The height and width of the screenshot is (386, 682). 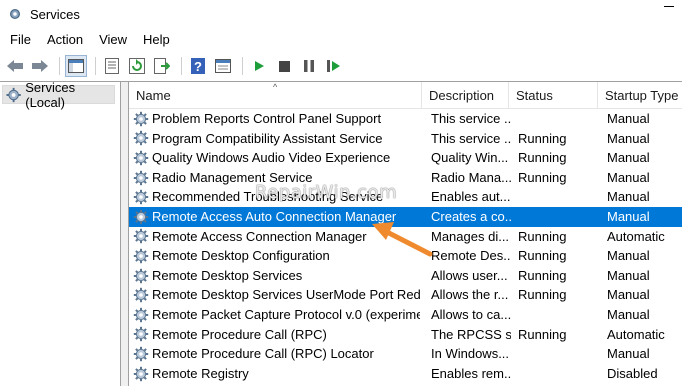 I want to click on export-list-button, so click(x=162, y=66).